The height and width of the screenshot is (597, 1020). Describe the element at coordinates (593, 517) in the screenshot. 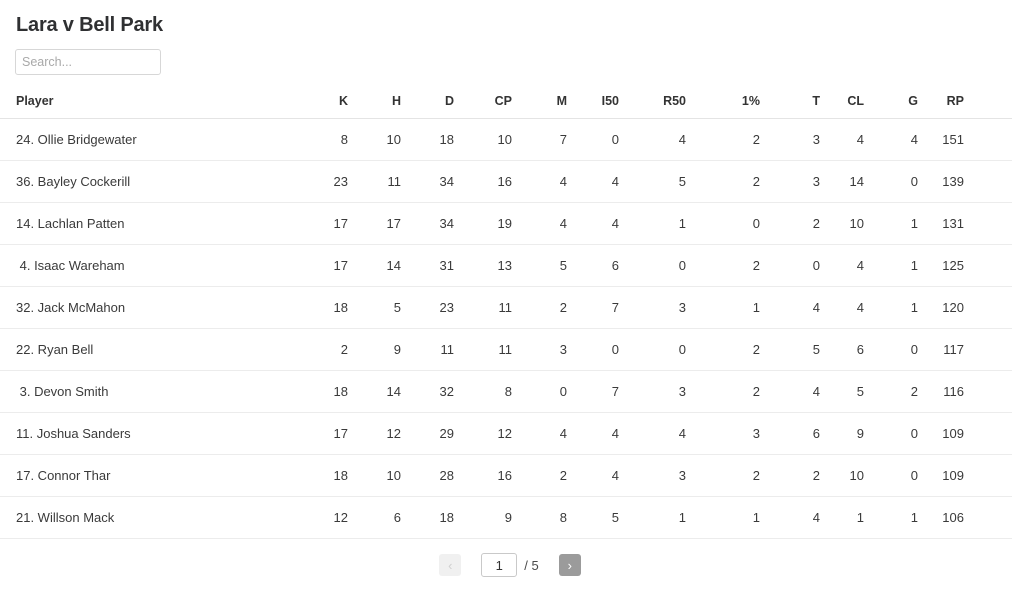

I see `cell-i50: 5` at that location.